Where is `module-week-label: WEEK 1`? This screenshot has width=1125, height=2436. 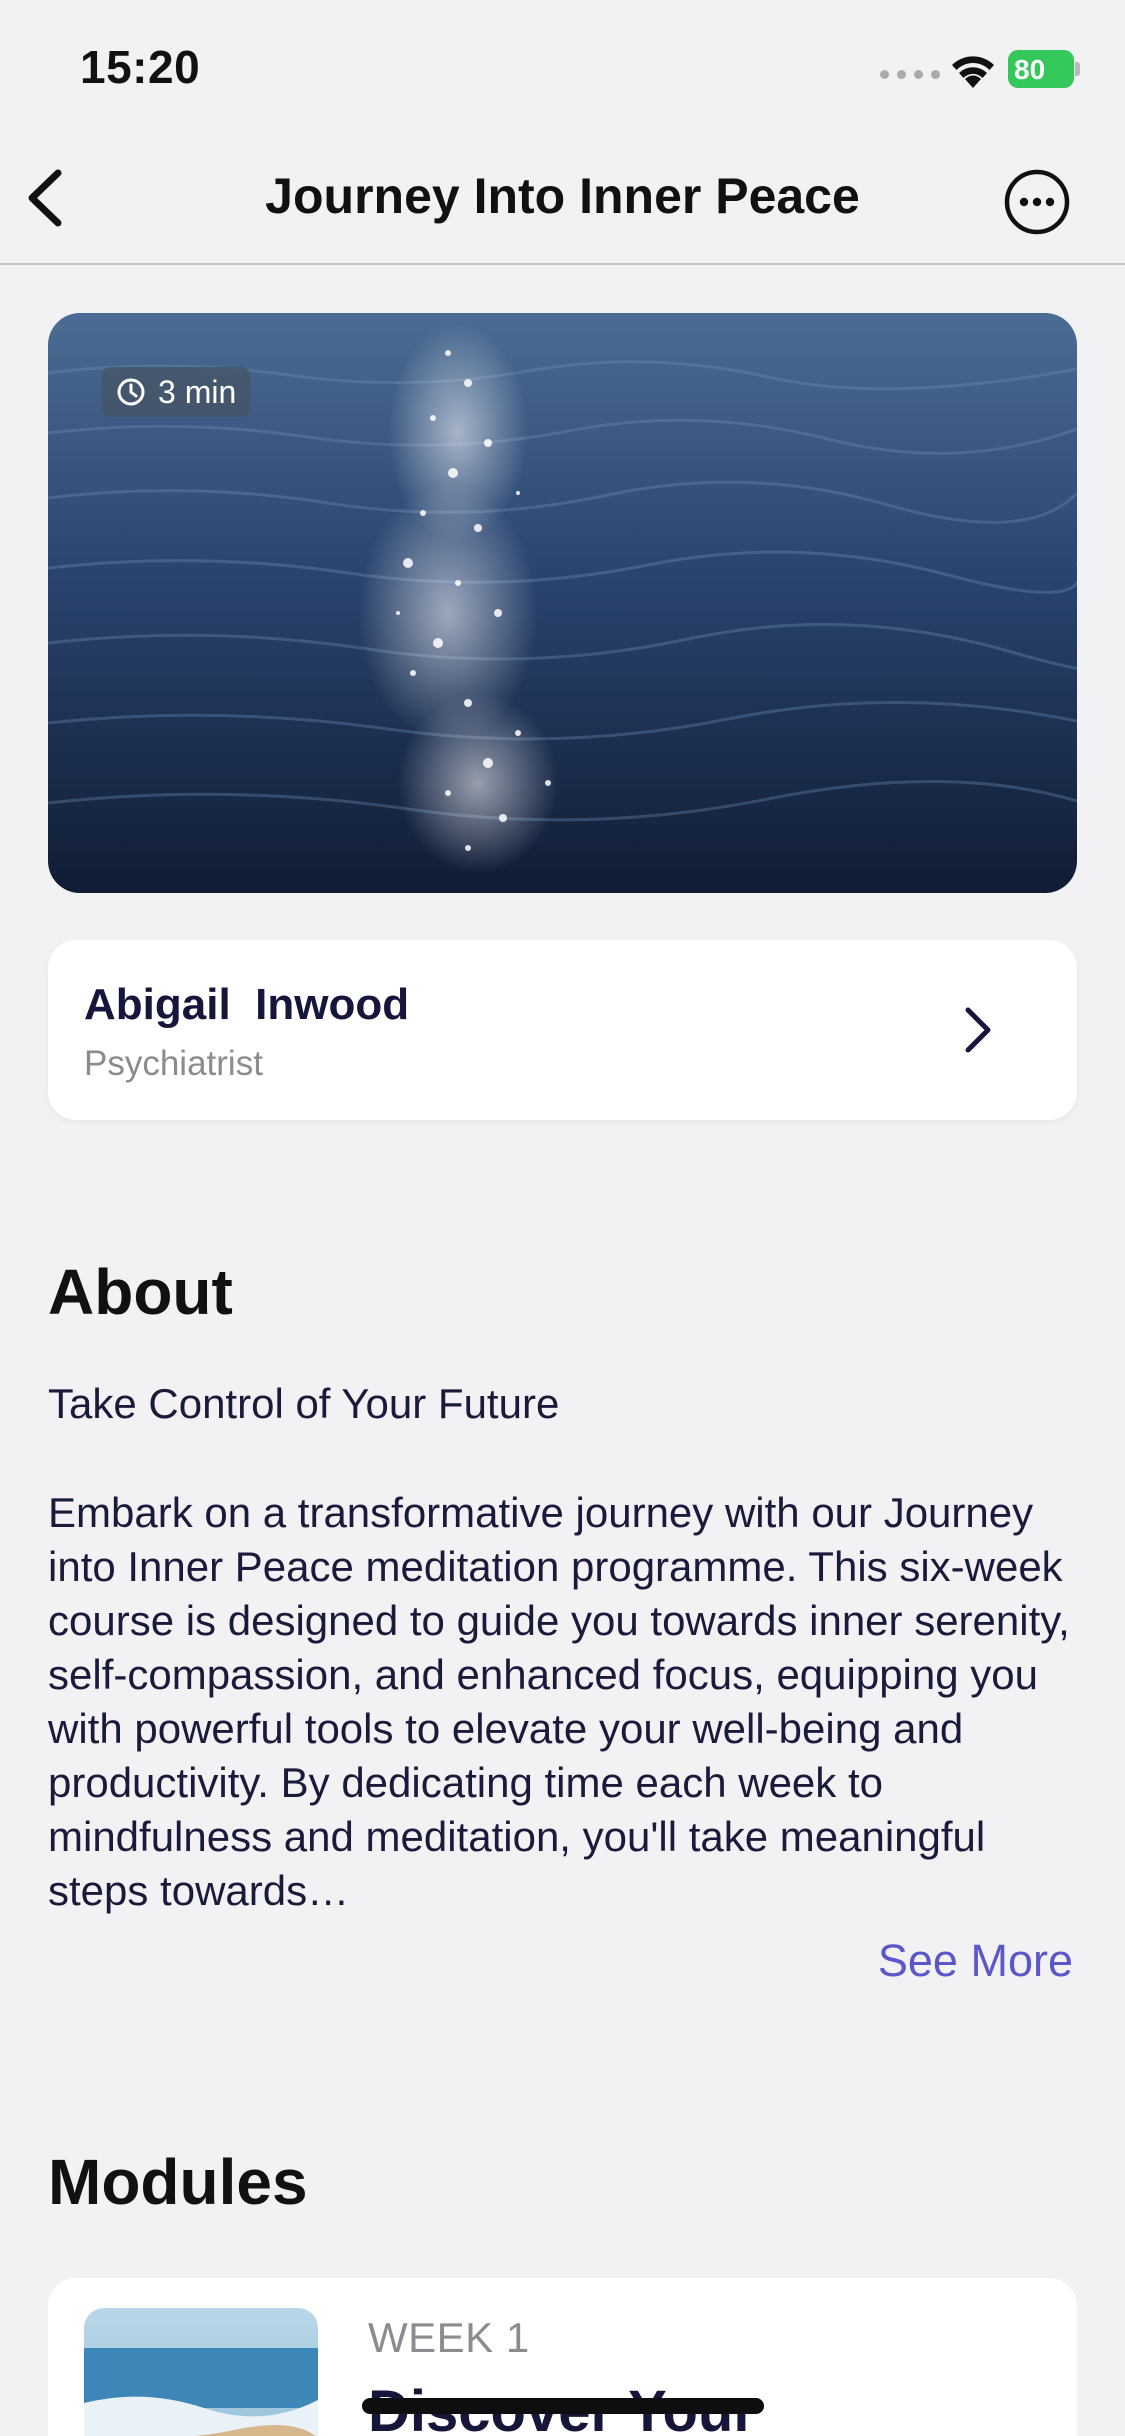
module-week-label: WEEK 1 is located at coordinates (449, 2337).